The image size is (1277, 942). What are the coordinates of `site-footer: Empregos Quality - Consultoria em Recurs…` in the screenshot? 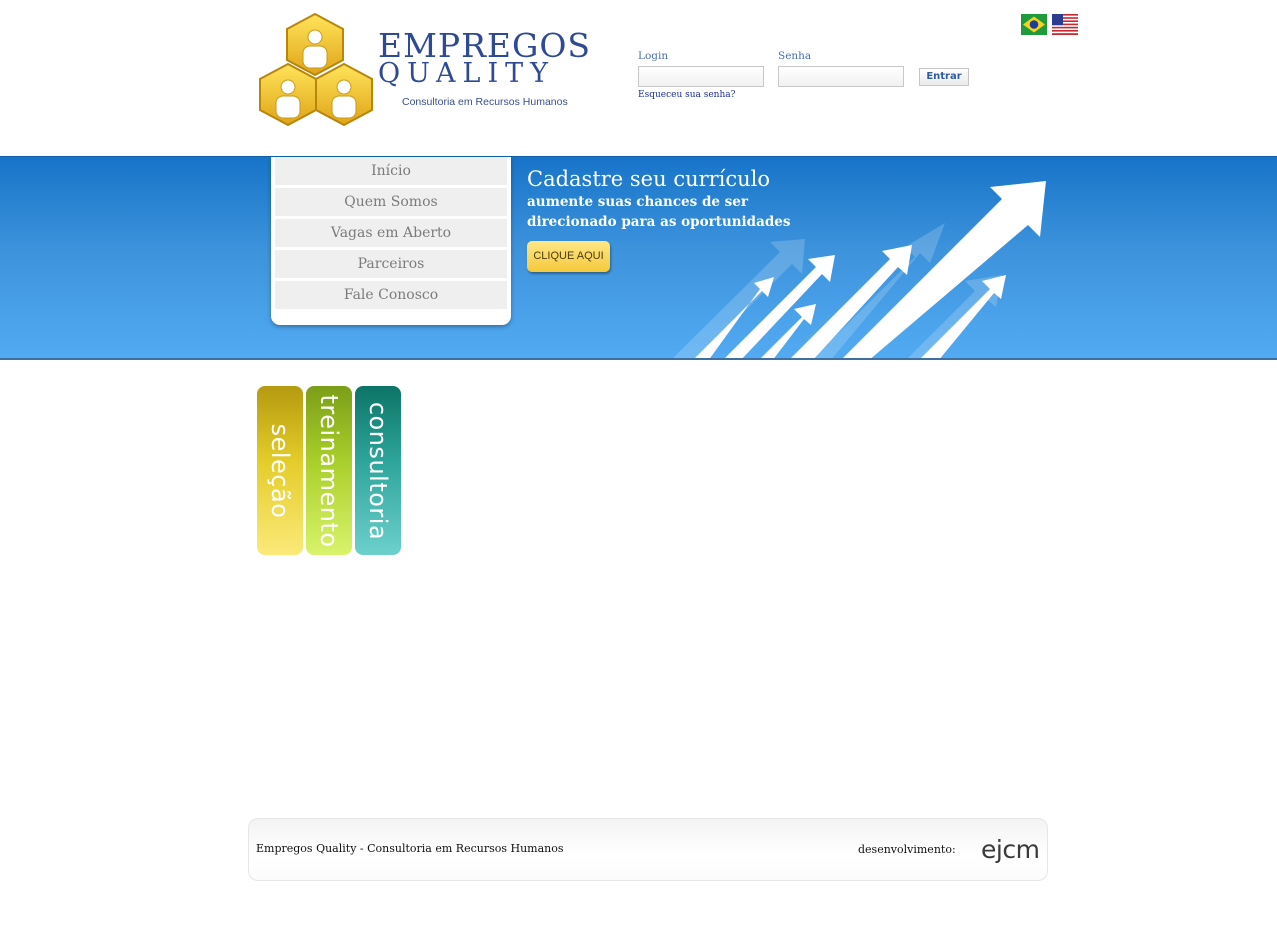 It's located at (648, 849).